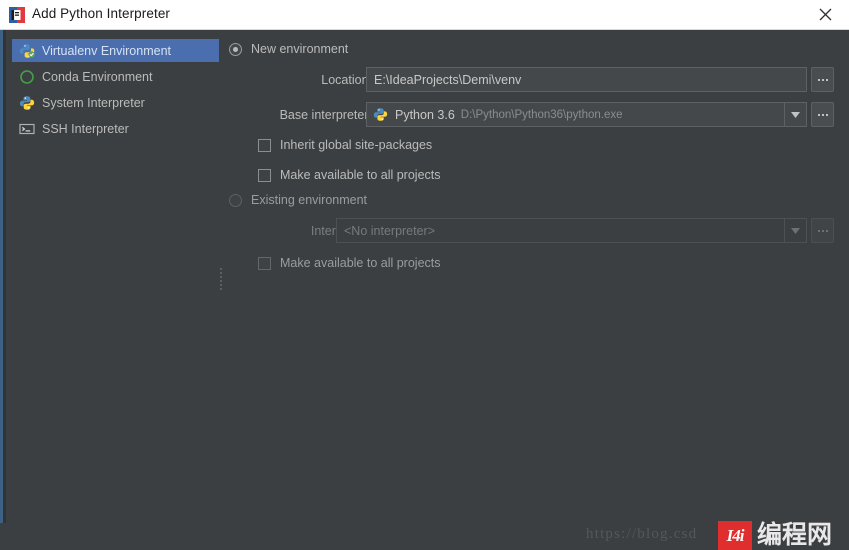 Image resolution: width=849 pixels, height=550 pixels. What do you see at coordinates (448, 79) in the screenshot?
I see `location-value: E:\IdeaProjects\Demi\venv` at bounding box center [448, 79].